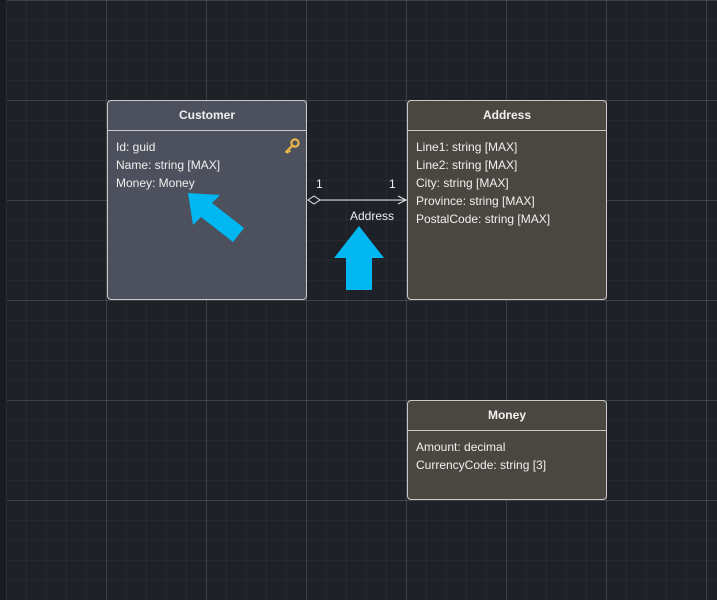 The width and height of the screenshot is (717, 600). What do you see at coordinates (319, 184) in the screenshot?
I see `source-multiplicity: 1` at bounding box center [319, 184].